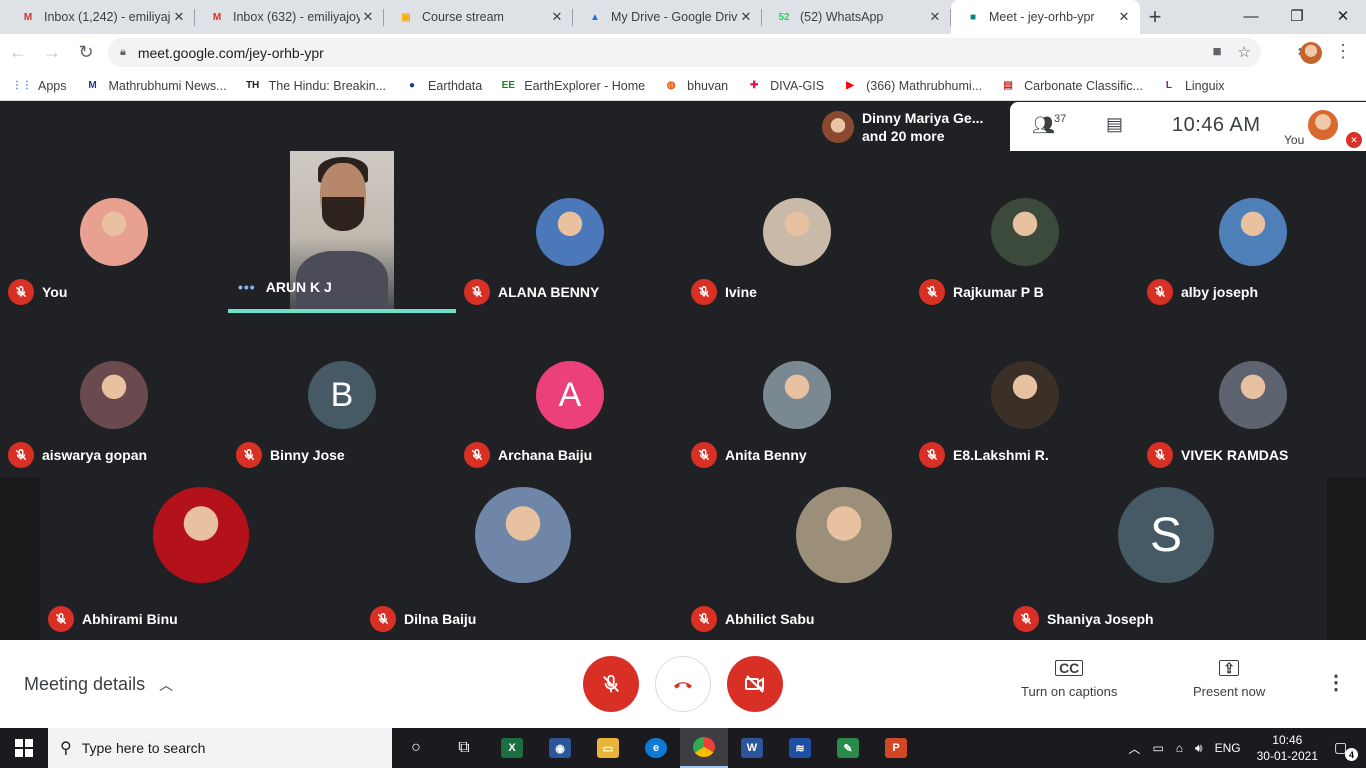 Image resolution: width=1366 pixels, height=768 pixels. I want to click on bookmark-star-icon: ☆, so click(1244, 52).